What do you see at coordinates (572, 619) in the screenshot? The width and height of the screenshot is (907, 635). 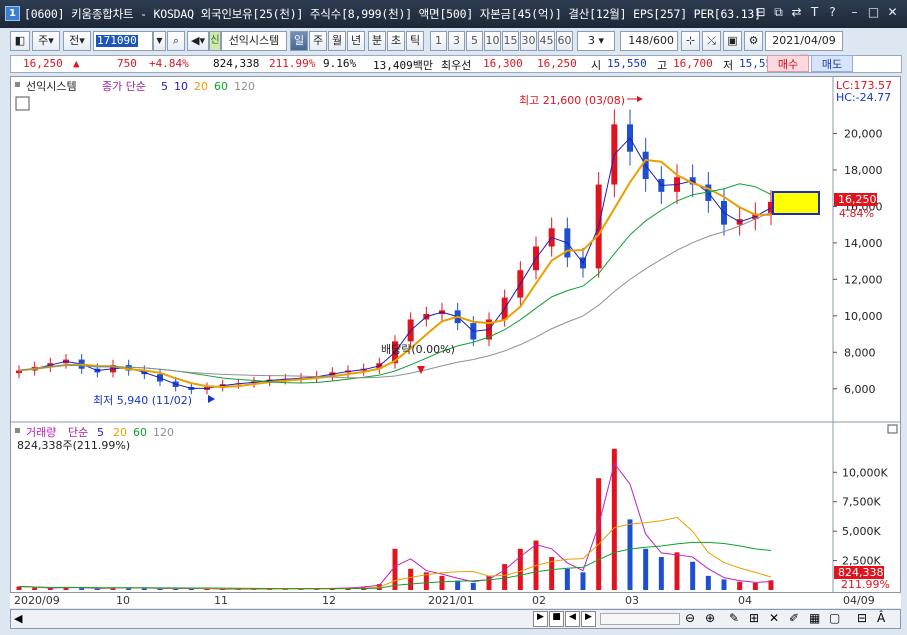 I see `rewind-icon: ◀` at bounding box center [572, 619].